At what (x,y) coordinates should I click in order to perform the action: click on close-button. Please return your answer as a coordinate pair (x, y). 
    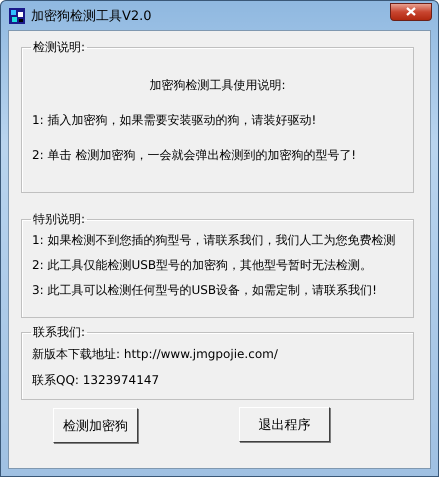
    Looking at the image, I should click on (411, 11).